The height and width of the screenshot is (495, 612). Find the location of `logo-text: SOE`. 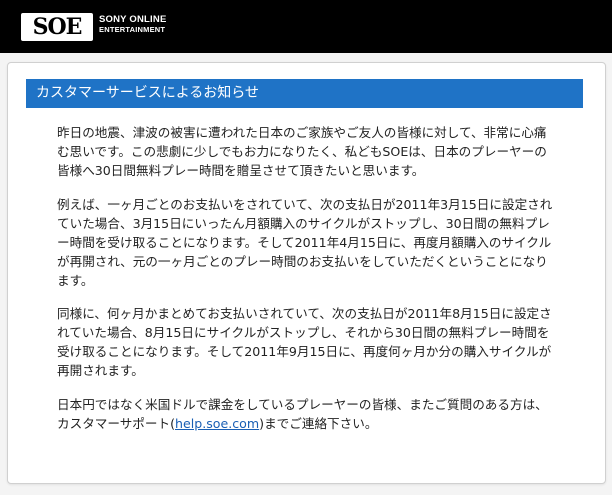

logo-text: SOE is located at coordinates (57, 27).